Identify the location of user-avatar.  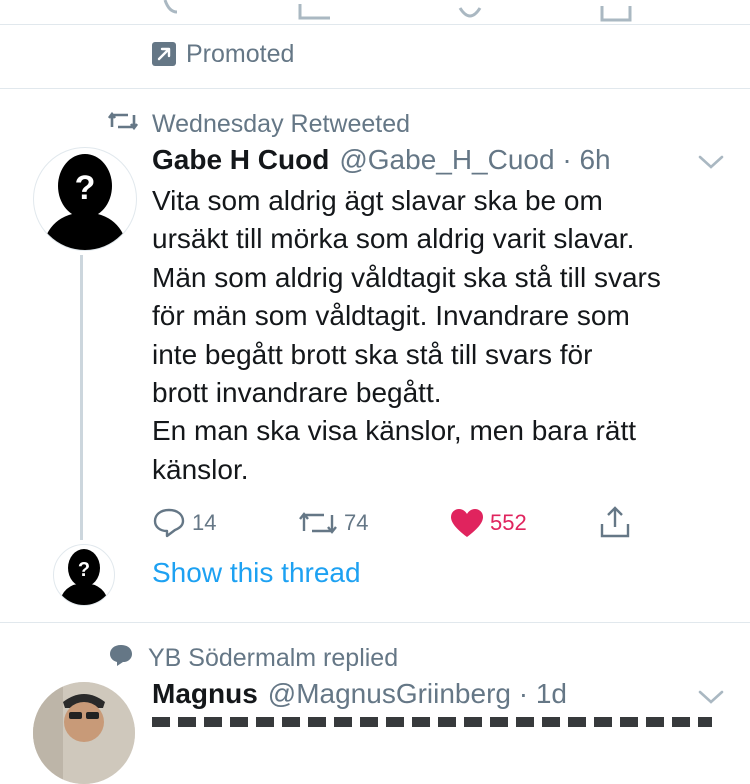
(84, 733).